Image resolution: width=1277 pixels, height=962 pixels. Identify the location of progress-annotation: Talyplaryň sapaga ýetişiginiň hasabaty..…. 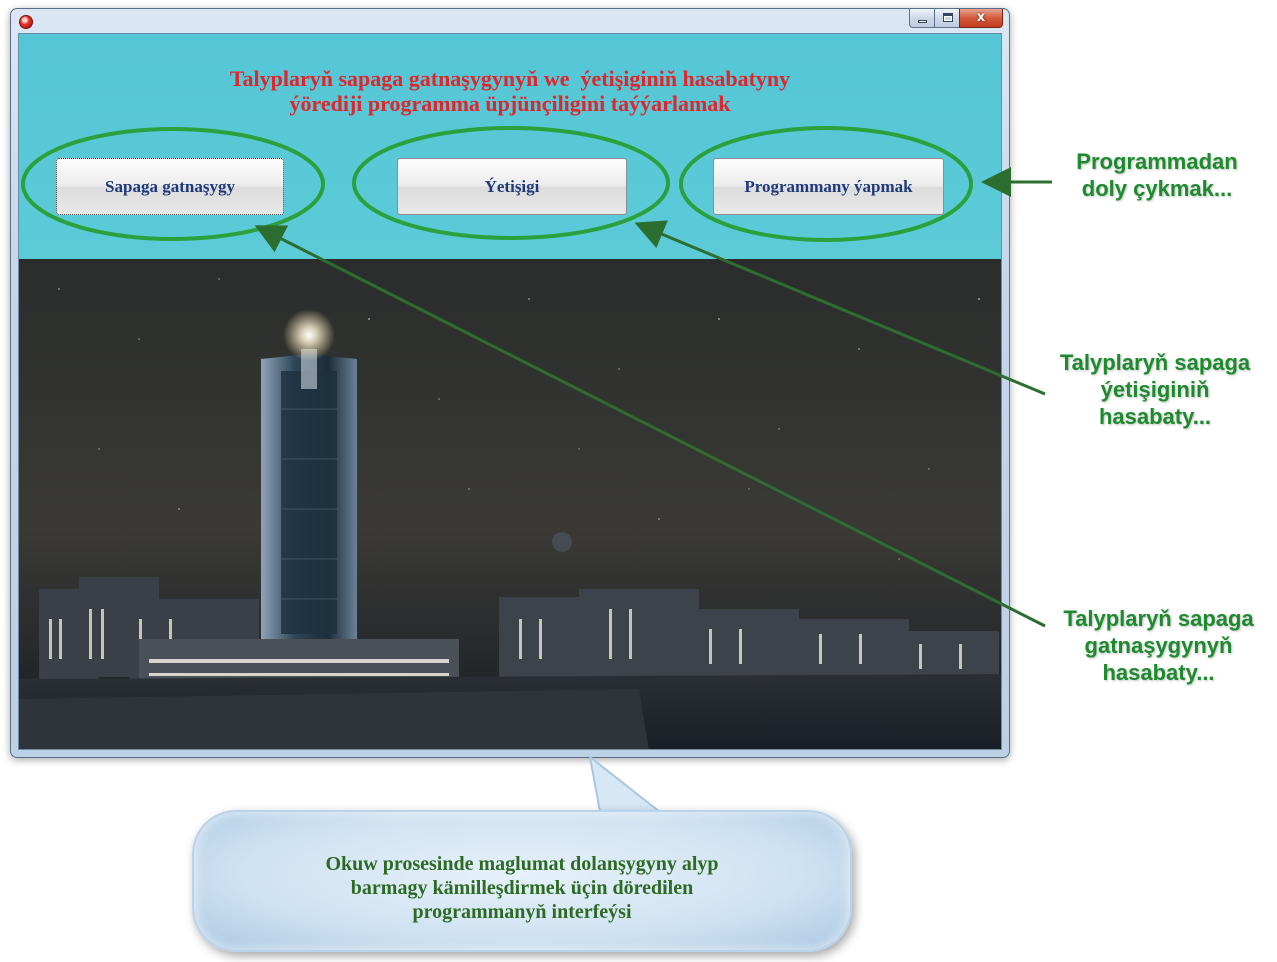
(1155, 389).